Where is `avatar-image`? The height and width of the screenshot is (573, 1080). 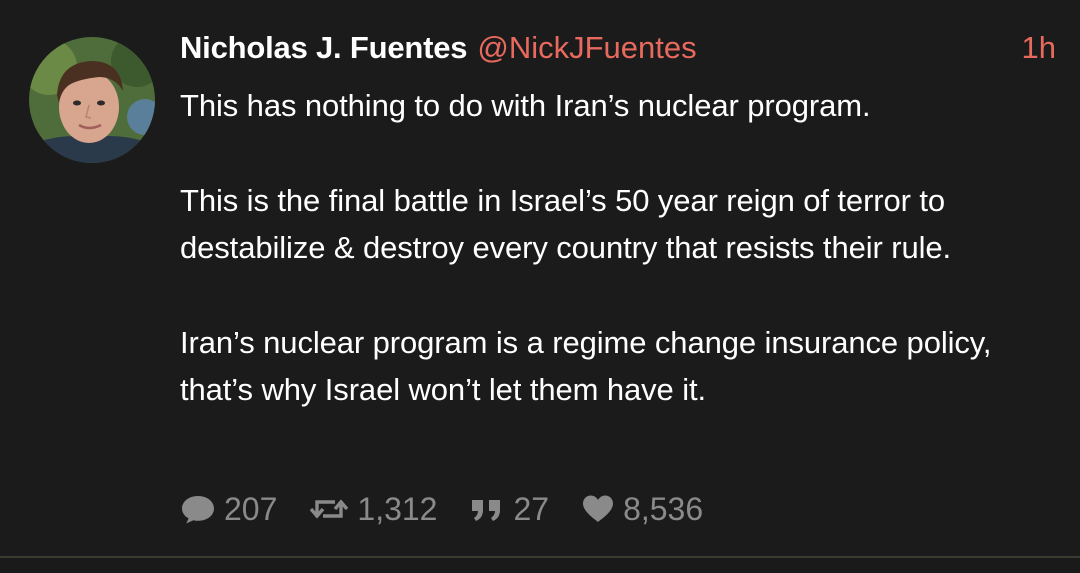
avatar-image is located at coordinates (92, 100).